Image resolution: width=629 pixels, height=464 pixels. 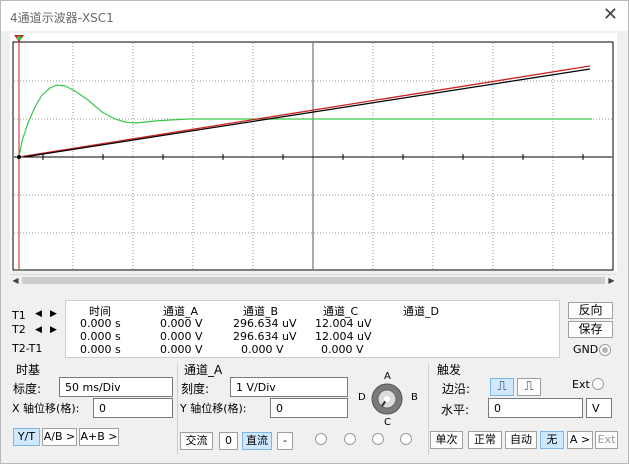 I want to click on t2-left-arrow-icon: ◀, so click(x=38, y=330).